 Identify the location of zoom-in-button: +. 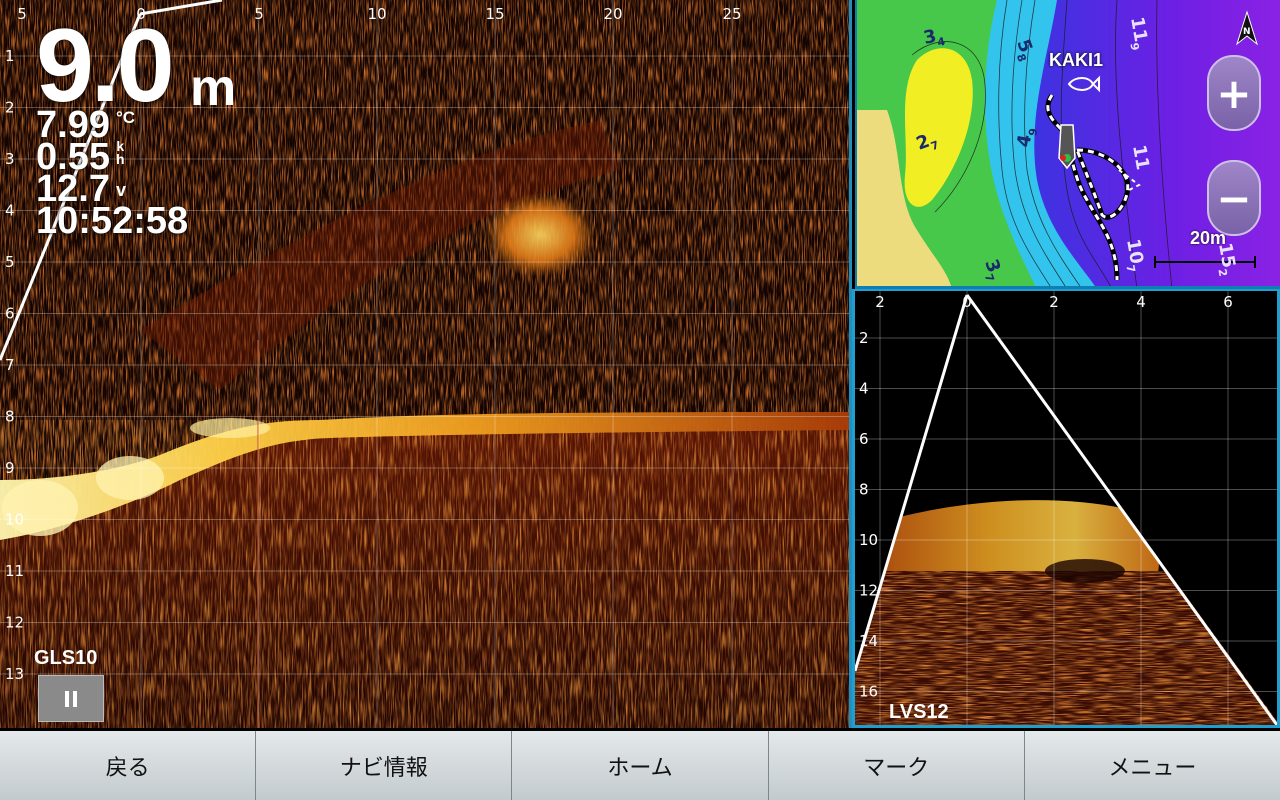
(1234, 93).